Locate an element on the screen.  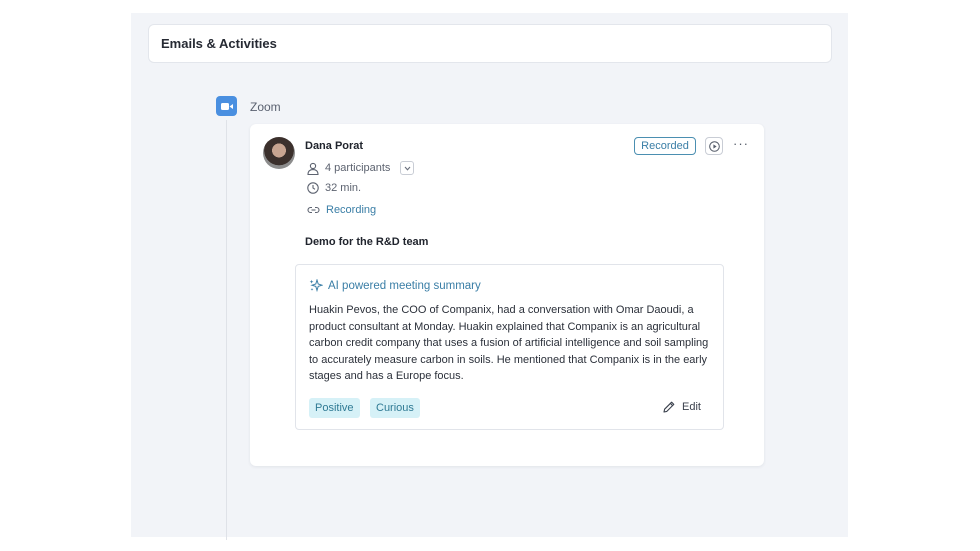
sparkle-icon is located at coordinates (316, 285).